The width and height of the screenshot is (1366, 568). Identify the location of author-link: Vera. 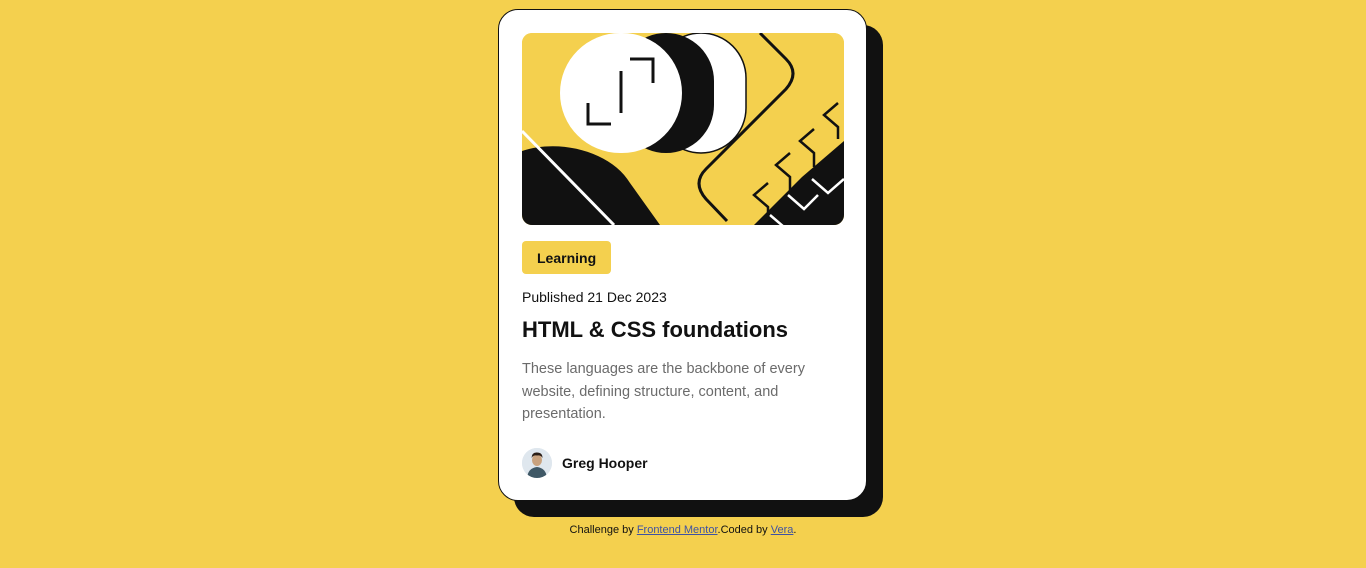
(782, 530).